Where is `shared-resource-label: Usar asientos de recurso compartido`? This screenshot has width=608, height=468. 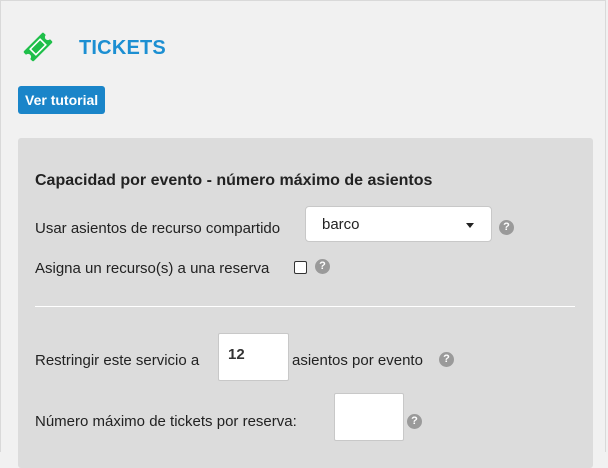
shared-resource-label: Usar asientos de recurso compartido is located at coordinates (158, 228).